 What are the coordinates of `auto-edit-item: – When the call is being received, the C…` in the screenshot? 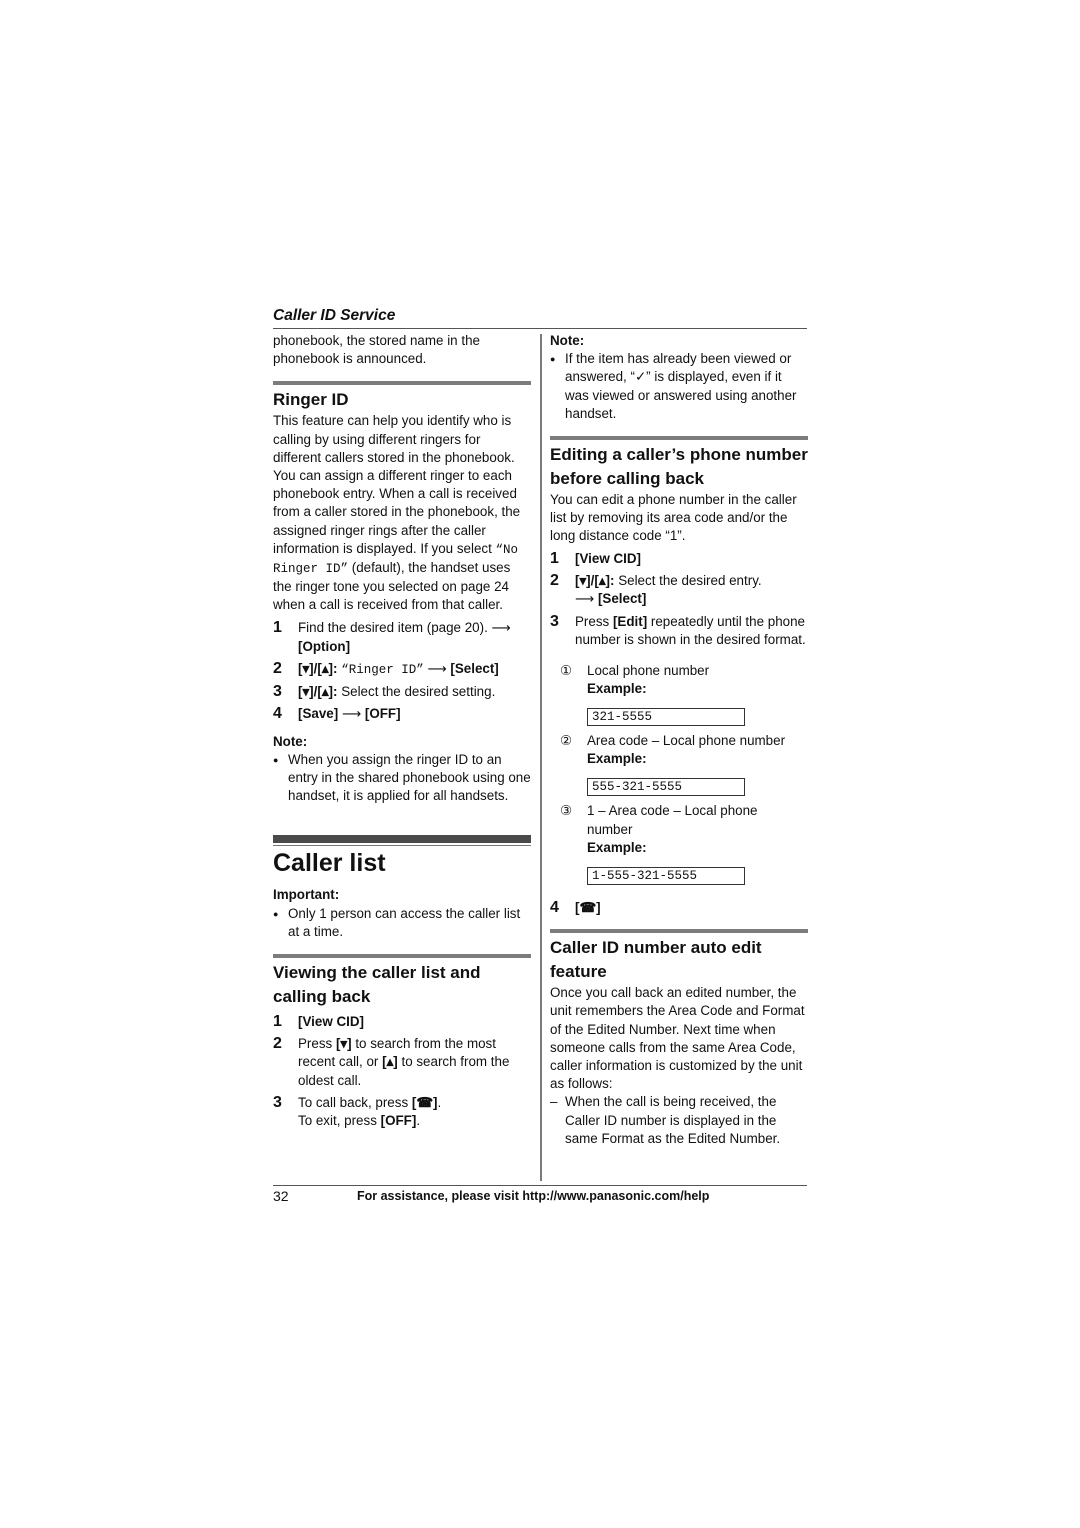 It's located at (679, 1120).